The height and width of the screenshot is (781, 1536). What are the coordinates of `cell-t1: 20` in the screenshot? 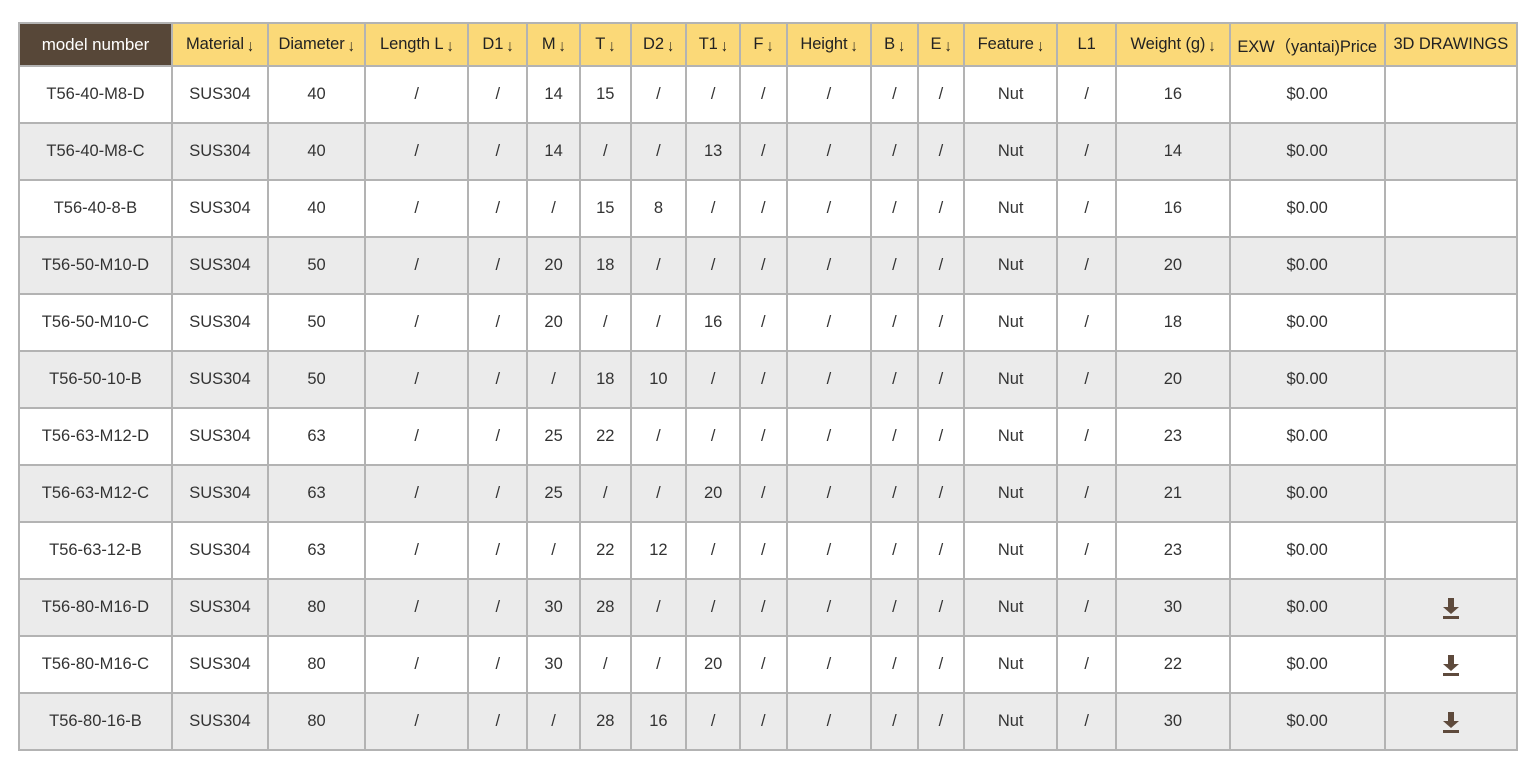 It's located at (714, 494).